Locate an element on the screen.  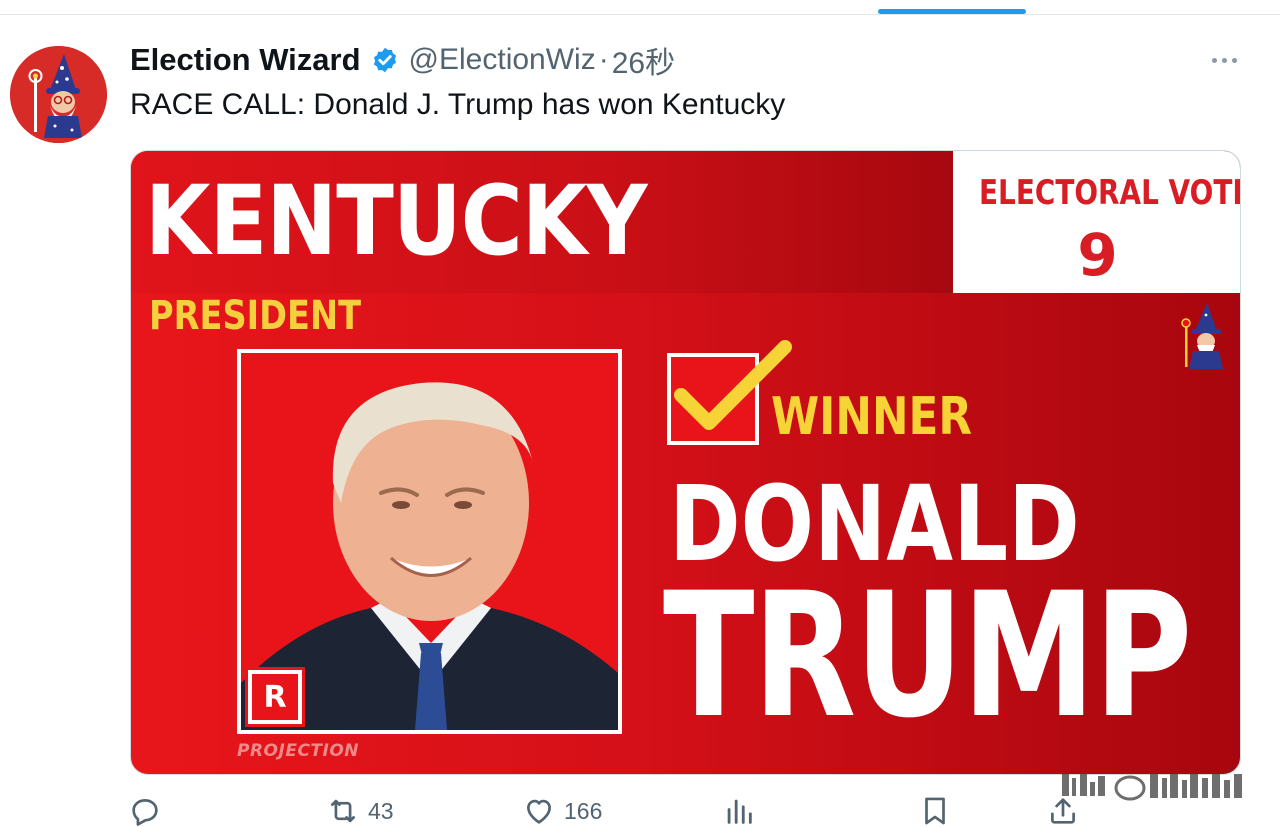
tweet-header: Election Wizard @ElectionWiz · 26秒 is located at coordinates (402, 60).